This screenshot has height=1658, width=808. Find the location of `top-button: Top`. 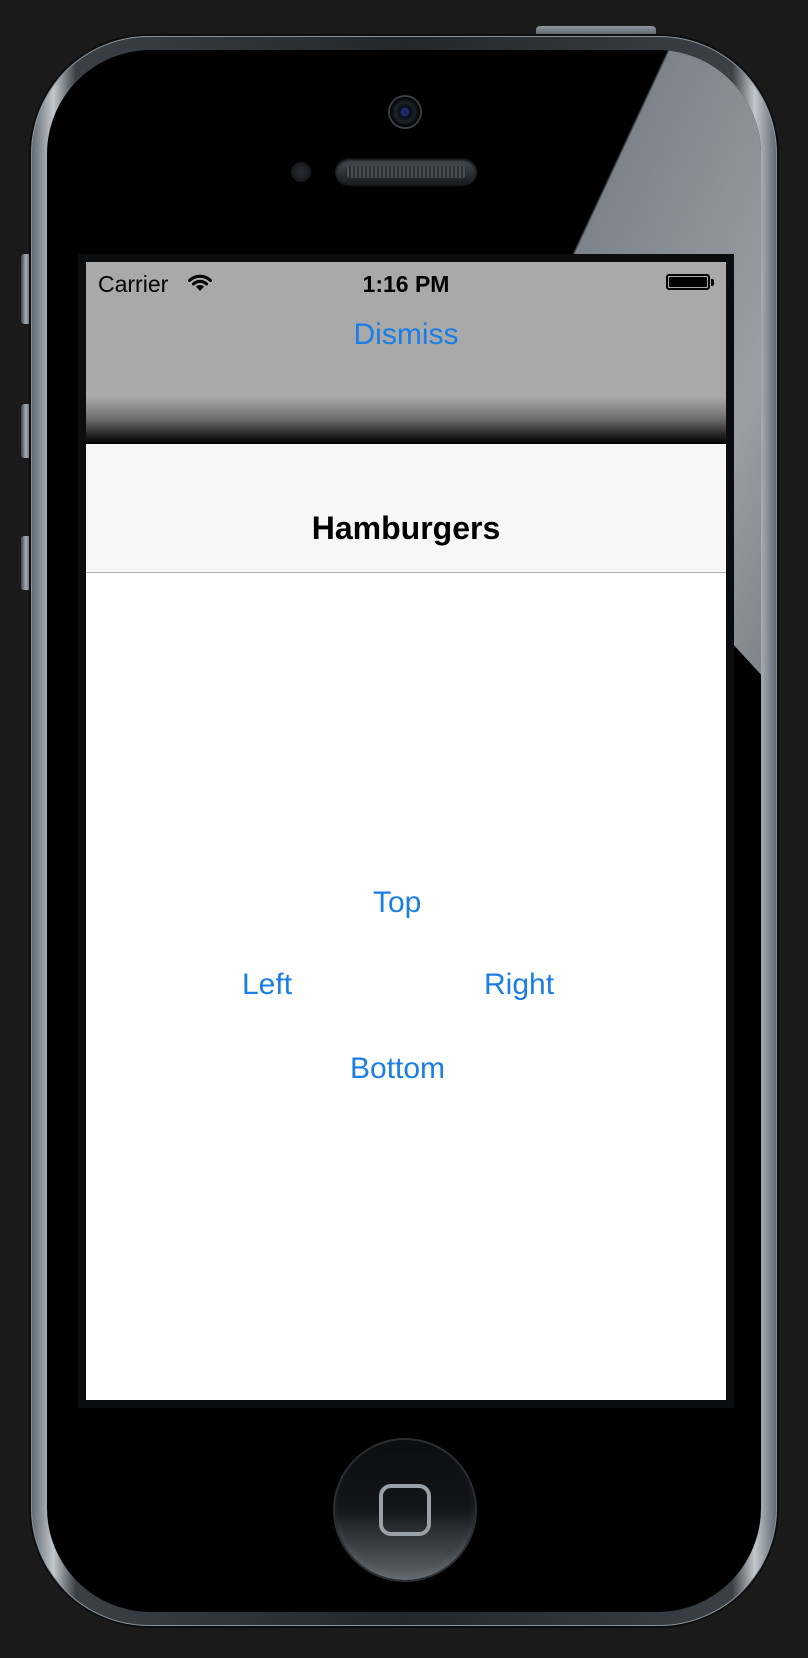

top-button: Top is located at coordinates (397, 903).